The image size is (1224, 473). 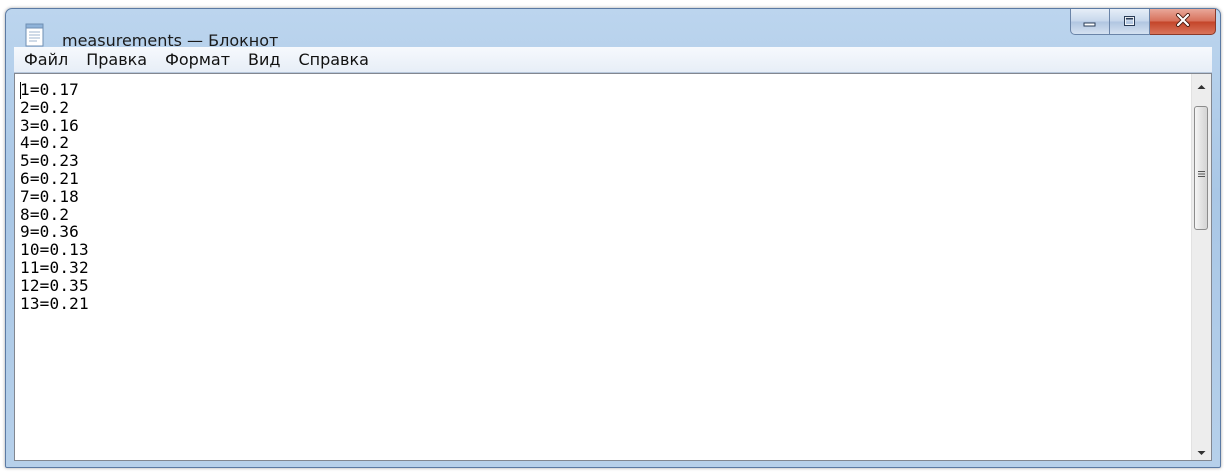 I want to click on close-button, so click(x=1183, y=22).